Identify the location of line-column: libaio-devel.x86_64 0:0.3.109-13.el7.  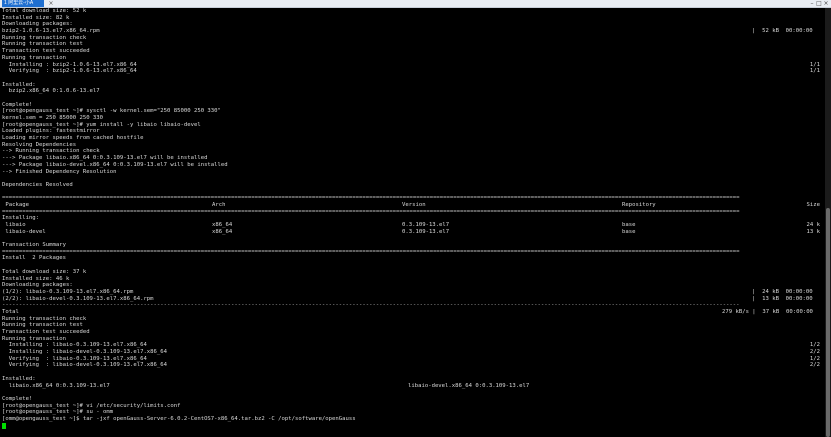
(469, 385).